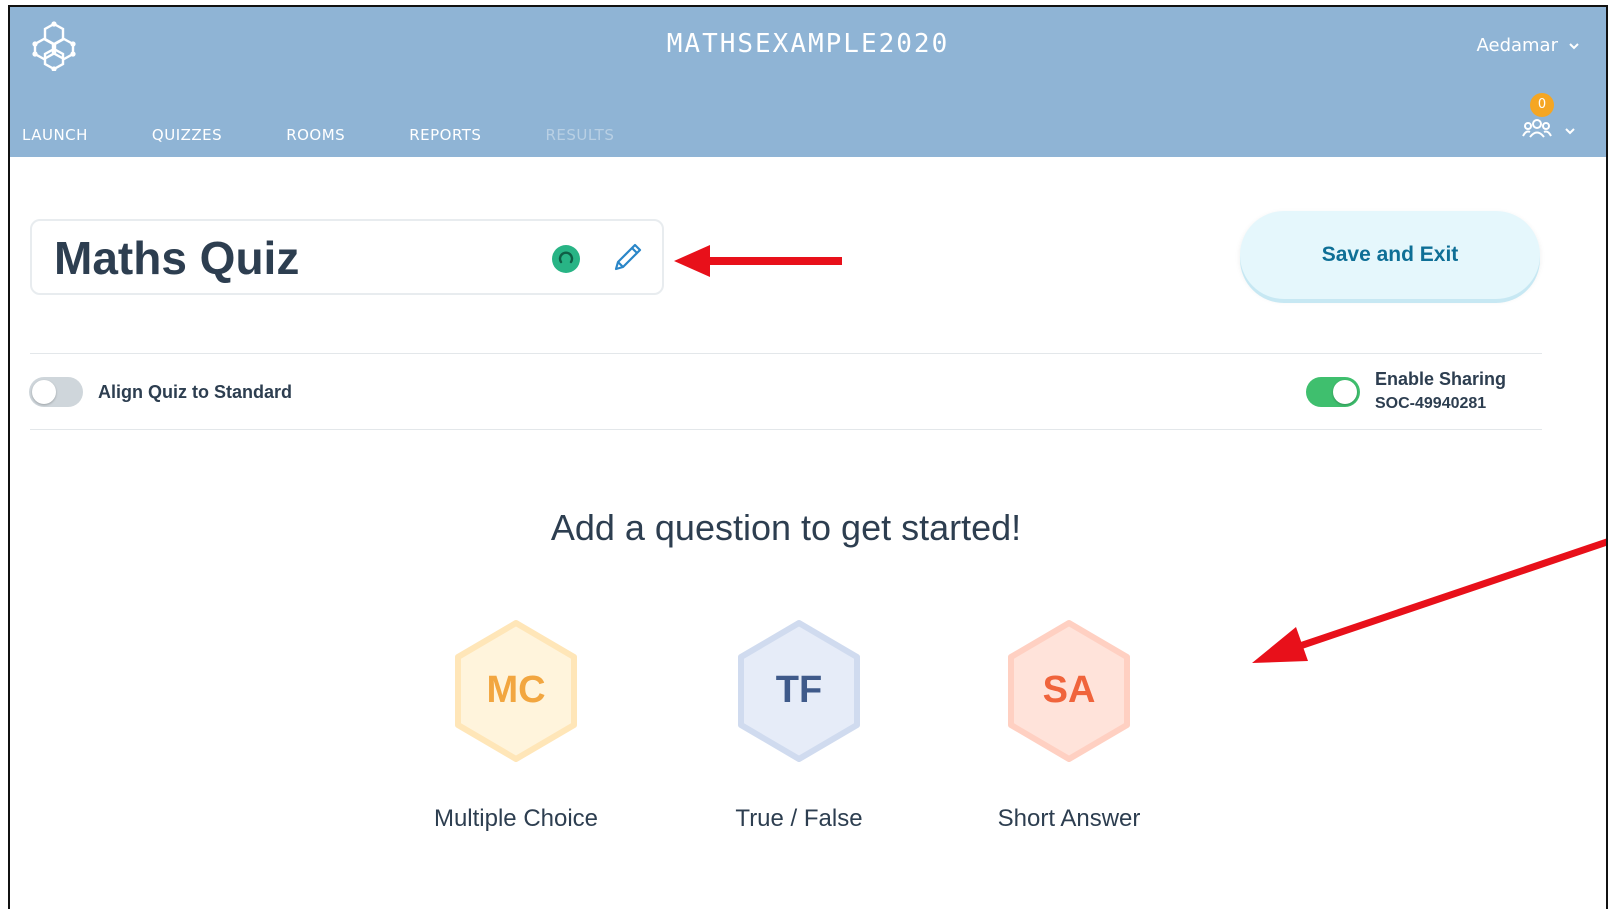 This screenshot has width=1615, height=909. Describe the element at coordinates (1431, 403) in the screenshot. I see `sharing-code: SOC-49940281` at that location.